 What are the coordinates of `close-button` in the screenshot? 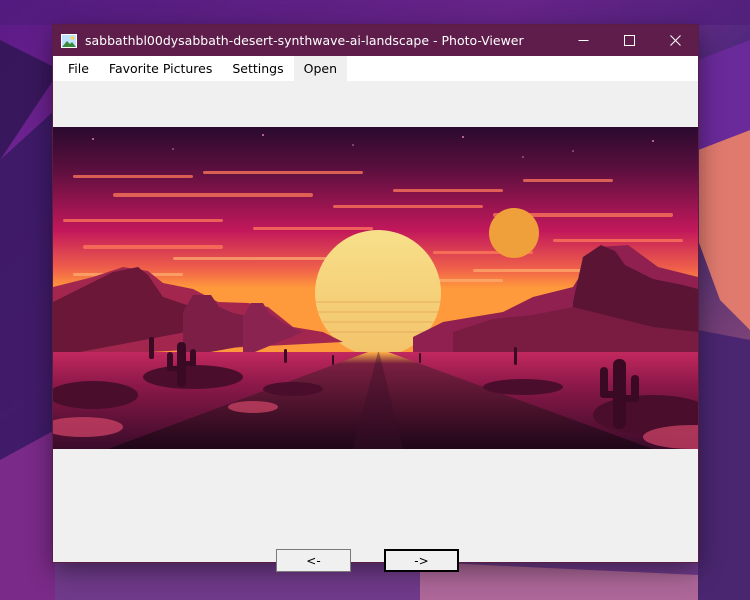 It's located at (675, 40).